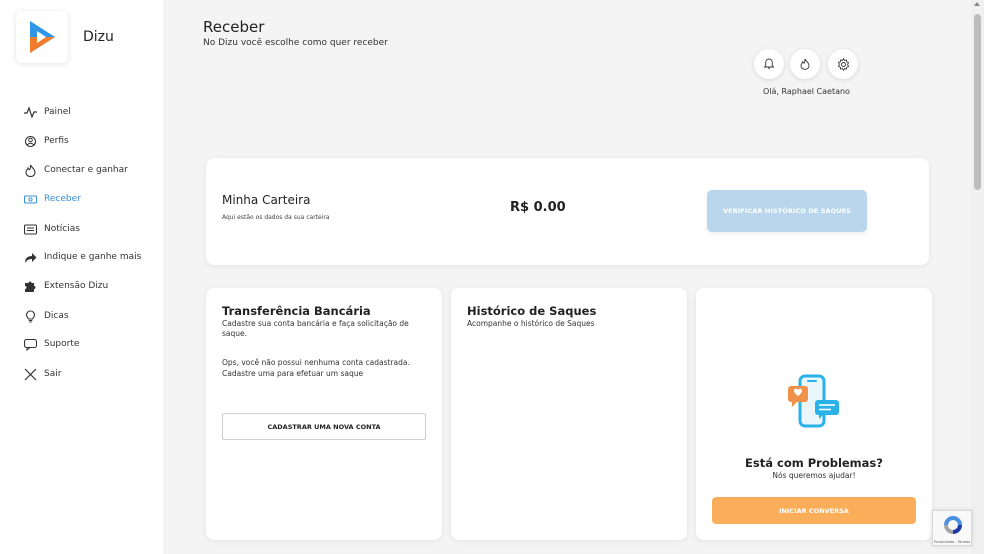 The image size is (984, 554). I want to click on sidebar-item-dicas: Dicas, so click(46, 316).